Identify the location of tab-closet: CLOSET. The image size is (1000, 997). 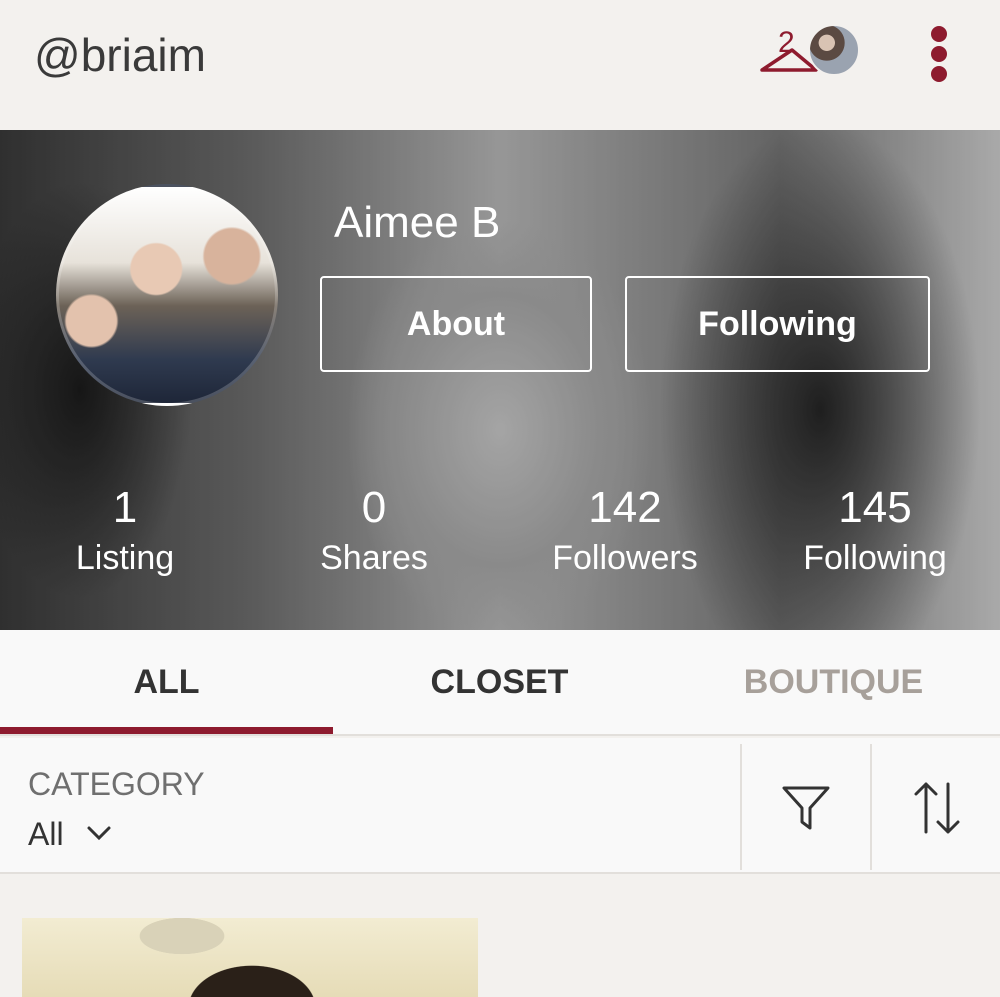
(499, 682).